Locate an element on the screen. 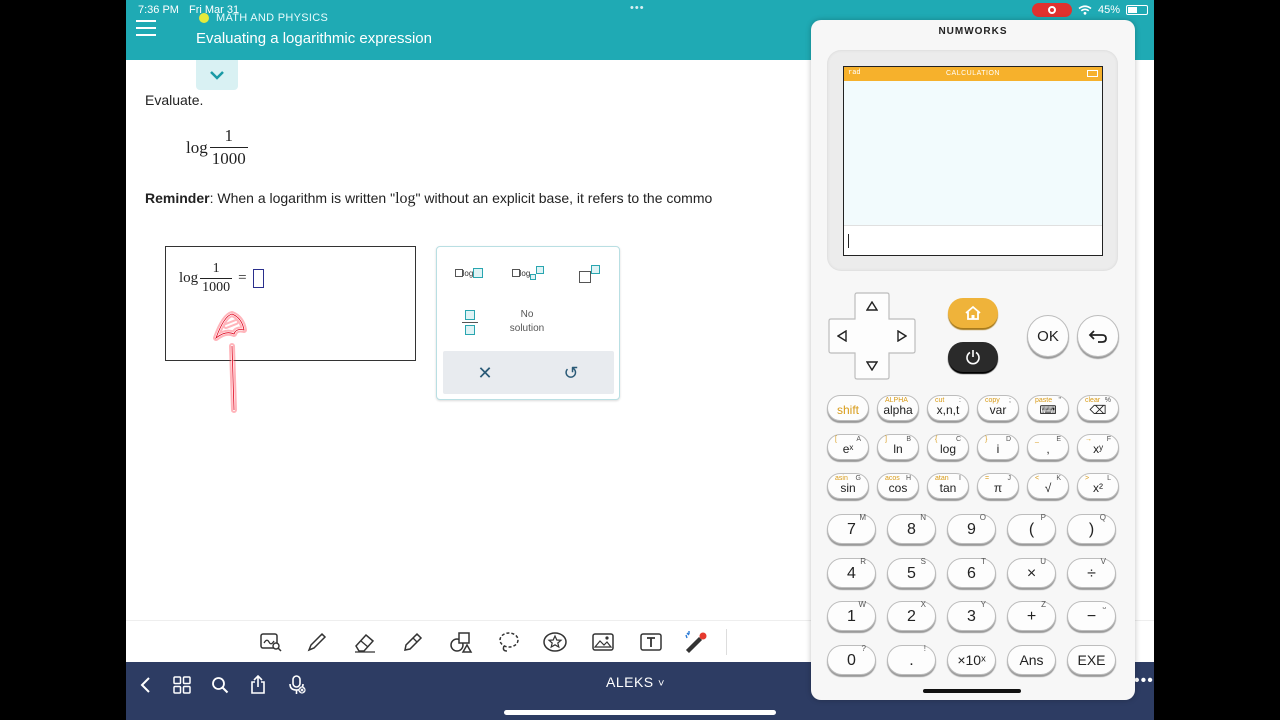 The height and width of the screenshot is (720, 1280). calc-numkey-2-3: + Z is located at coordinates (1031, 615).